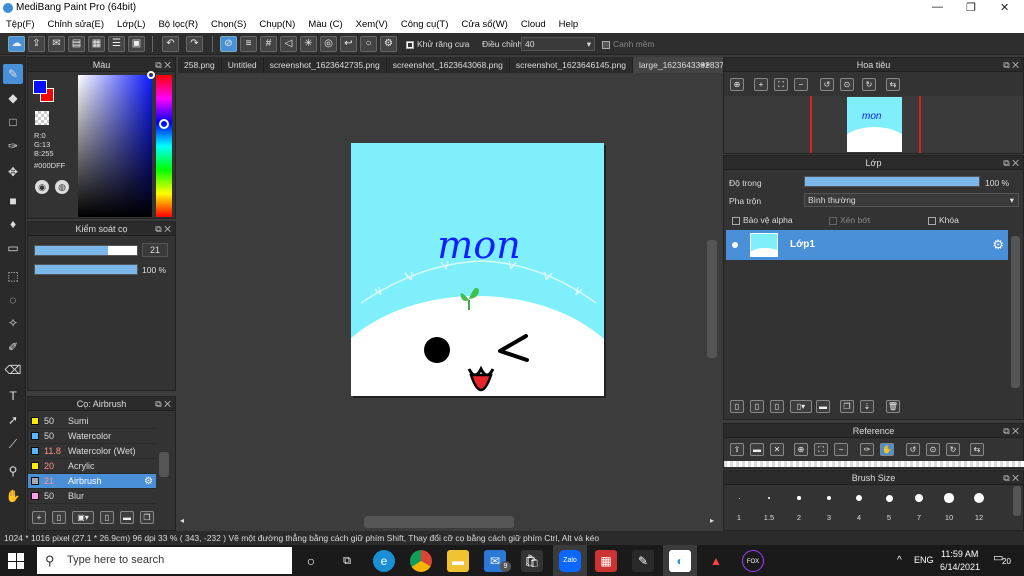 Image resolution: width=1024 pixels, height=576 pixels. I want to click on antialias-checkbox, so click(410, 44).